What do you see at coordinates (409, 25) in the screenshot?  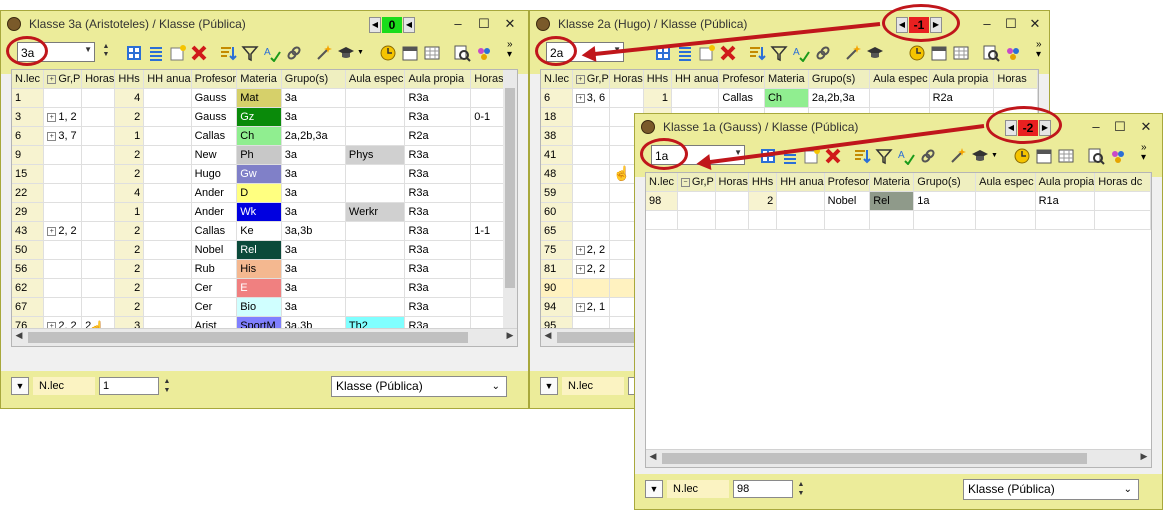 I see `nav-next-icon: ◀` at bounding box center [409, 25].